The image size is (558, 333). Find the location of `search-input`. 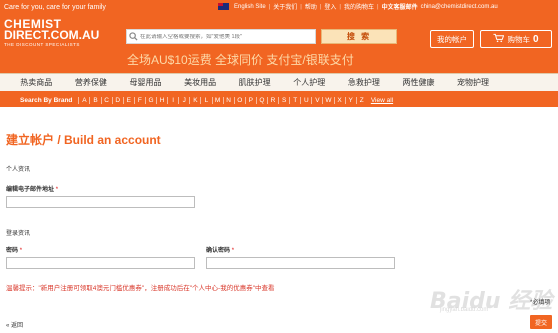

search-input is located at coordinates (225, 36).